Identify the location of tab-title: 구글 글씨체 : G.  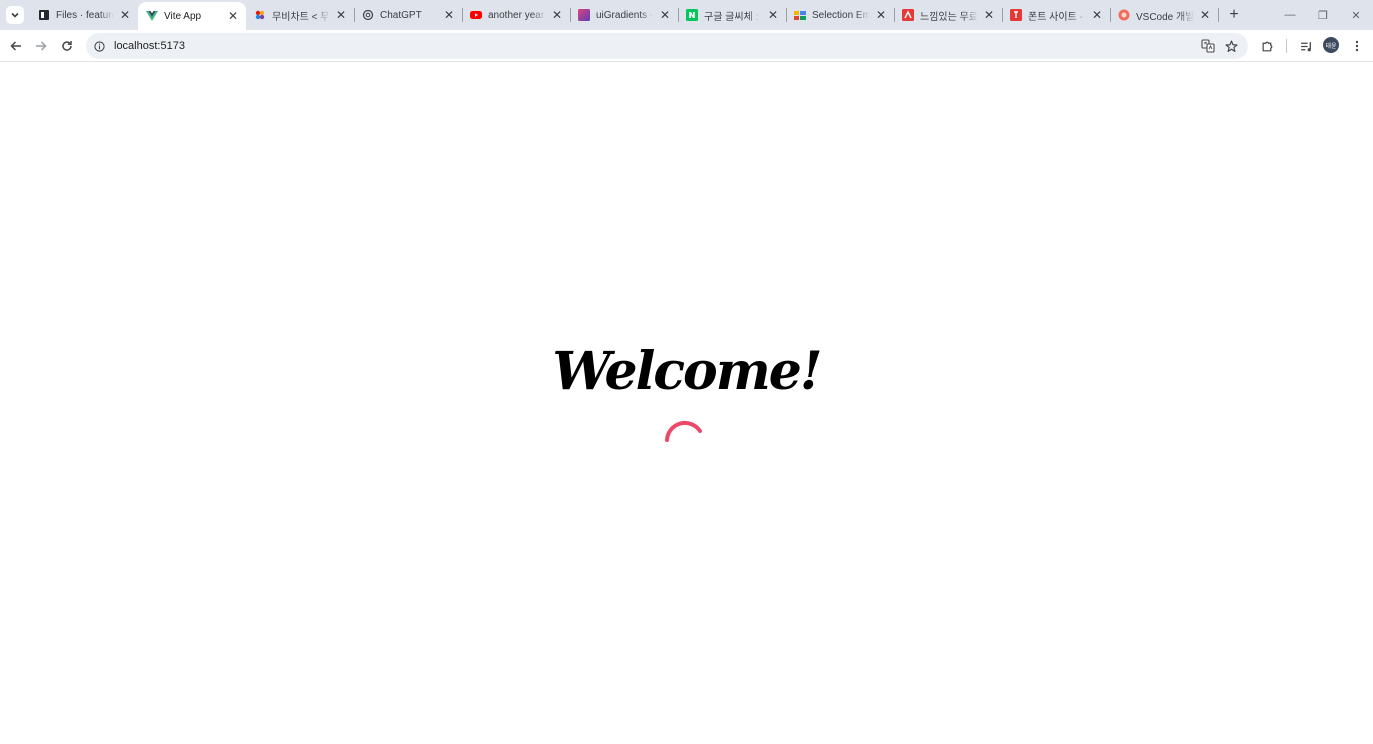
(733, 17).